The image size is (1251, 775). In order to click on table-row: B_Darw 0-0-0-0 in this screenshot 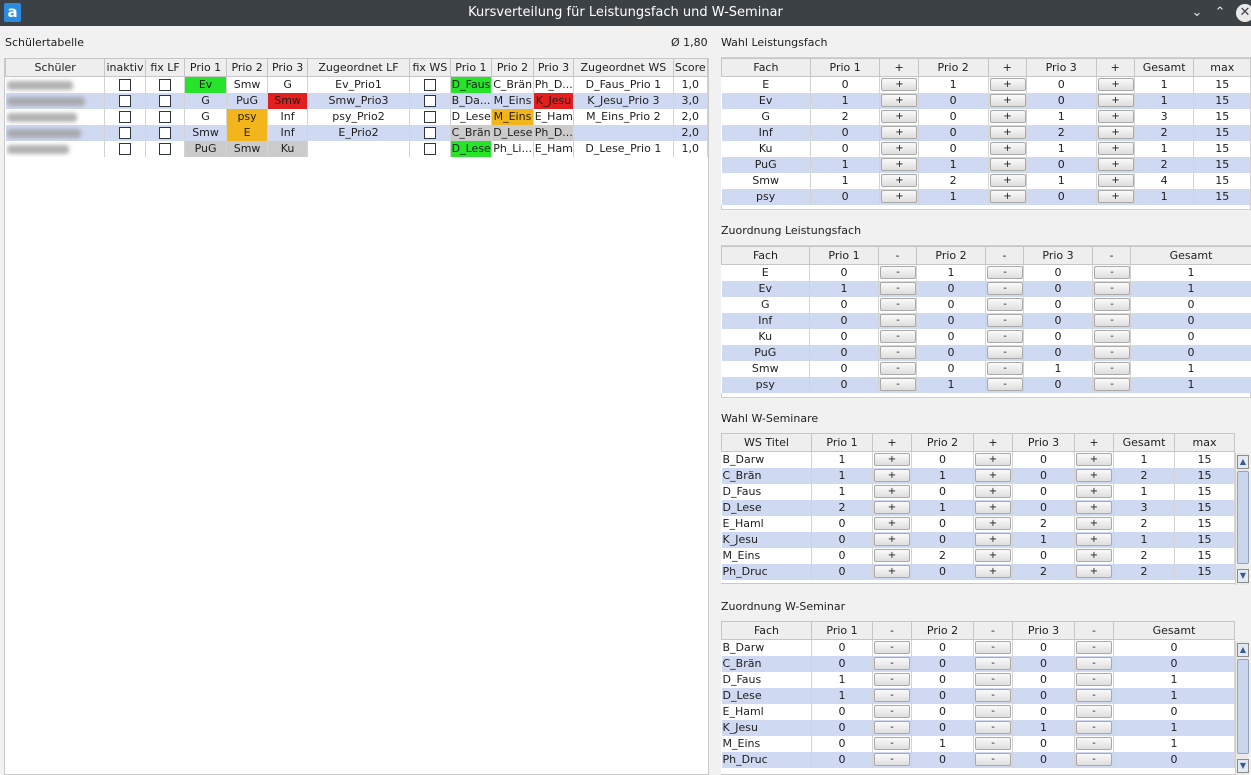, I will do `click(978, 647)`.